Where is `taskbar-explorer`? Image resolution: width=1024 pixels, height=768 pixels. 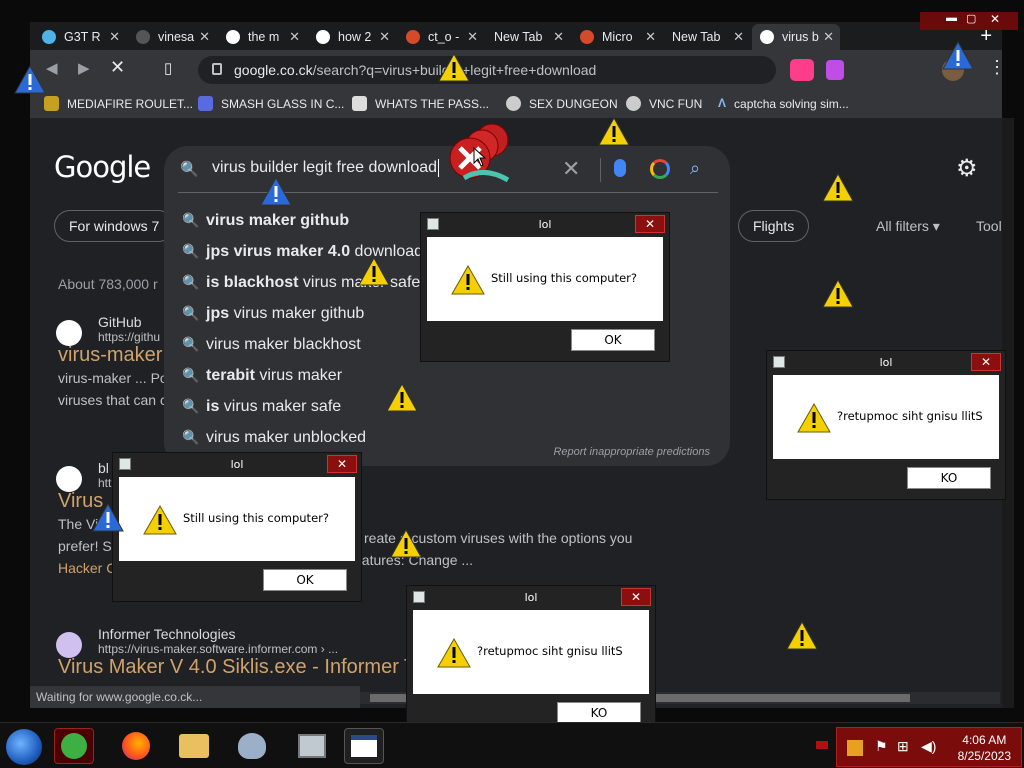
taskbar-explorer is located at coordinates (194, 746).